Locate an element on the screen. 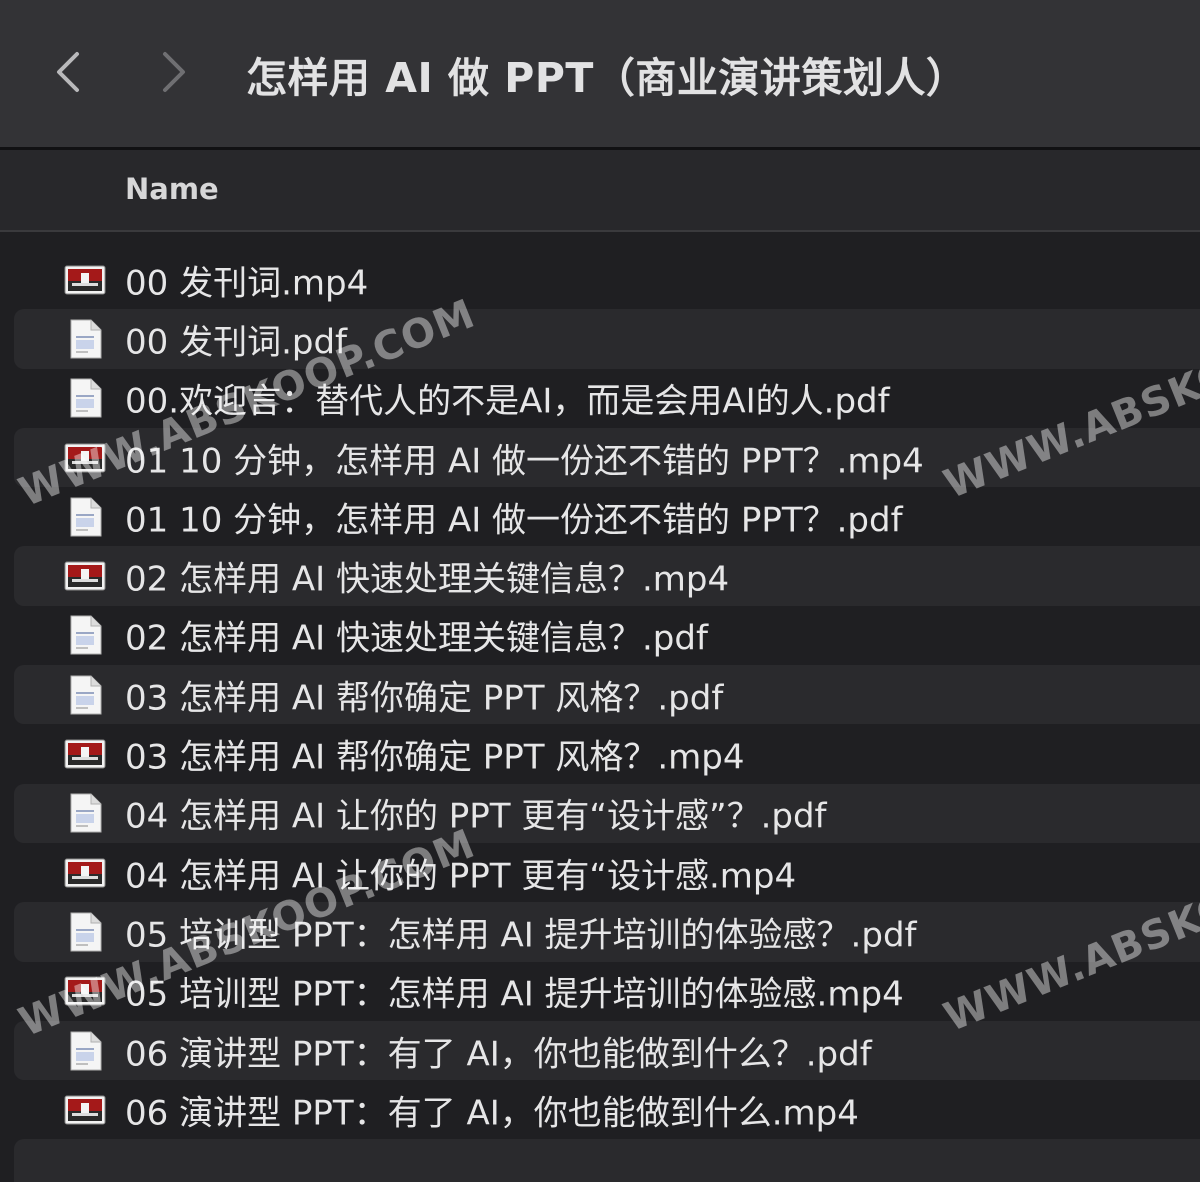 Image resolution: width=1200 pixels, height=1182 pixels. file-name: 01 10 分钟，怎样用 AI 做一份还不错的 PPT？.pdf is located at coordinates (514, 520).